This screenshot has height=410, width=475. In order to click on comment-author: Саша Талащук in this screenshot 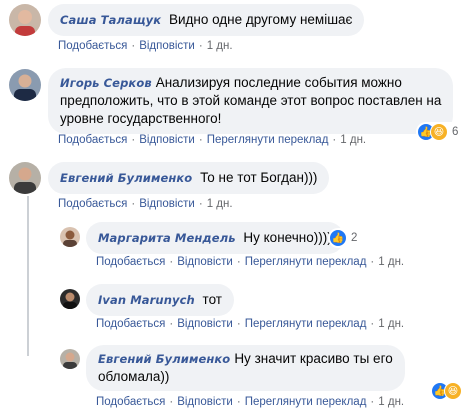, I will do `click(110, 20)`.